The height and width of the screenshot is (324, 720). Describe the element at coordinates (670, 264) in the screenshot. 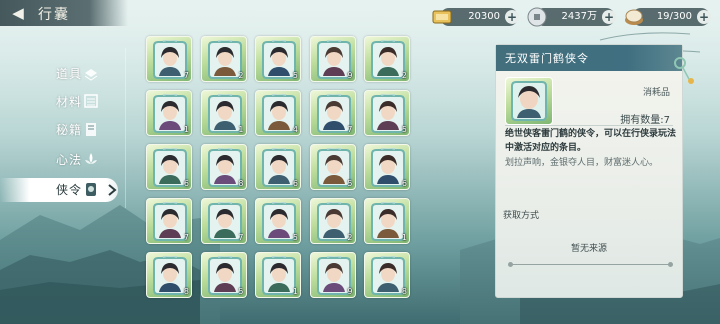

I see `divider-dot-right` at that location.